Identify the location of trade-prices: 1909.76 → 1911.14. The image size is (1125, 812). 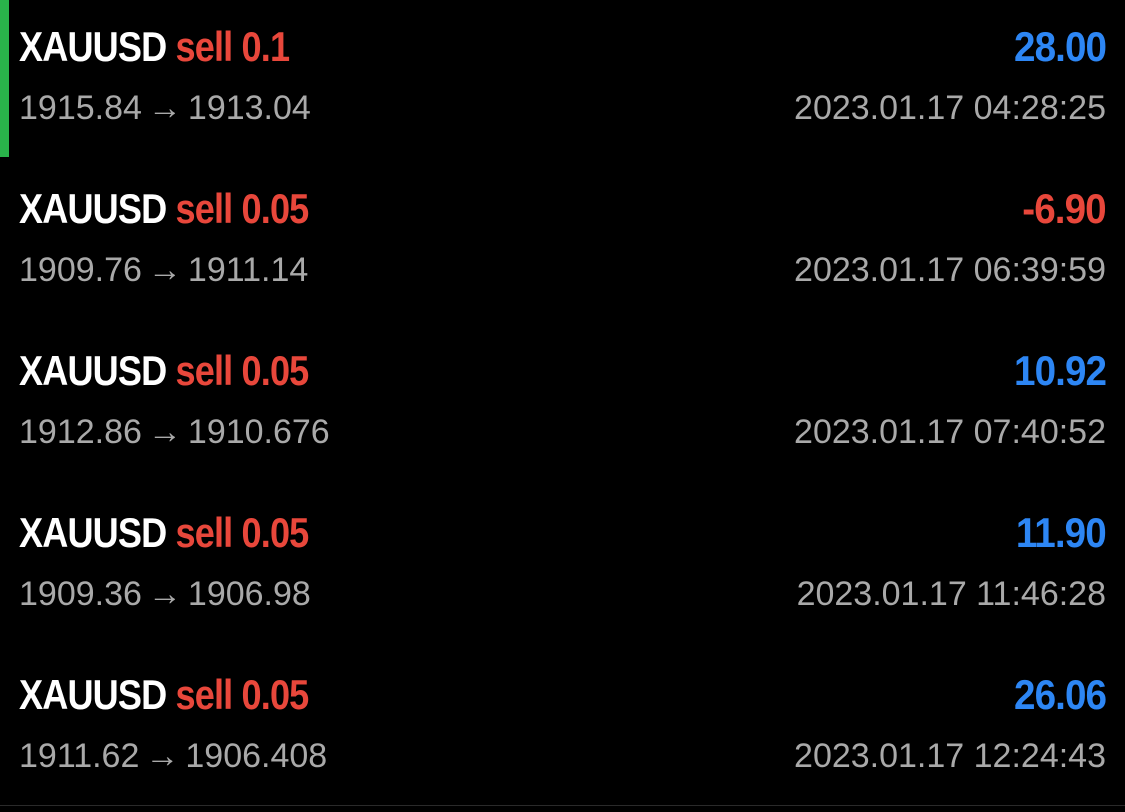
(163, 270).